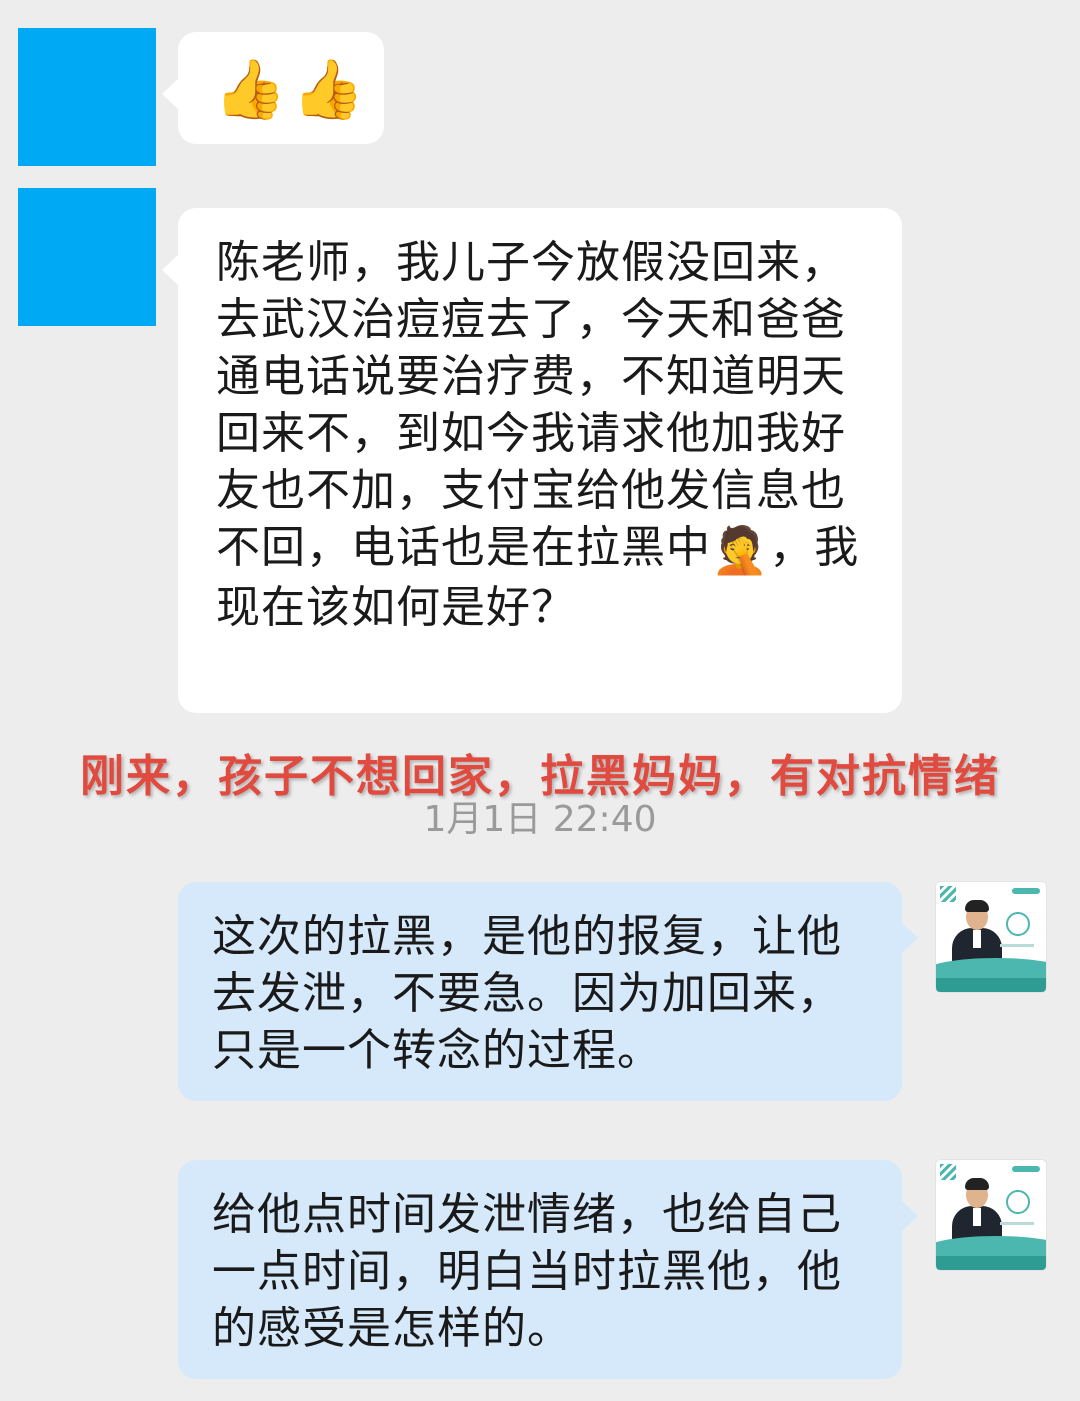 This screenshot has width=1080, height=1401. Describe the element at coordinates (540, 819) in the screenshot. I see `timestamp: 1月1日 22:40` at that location.